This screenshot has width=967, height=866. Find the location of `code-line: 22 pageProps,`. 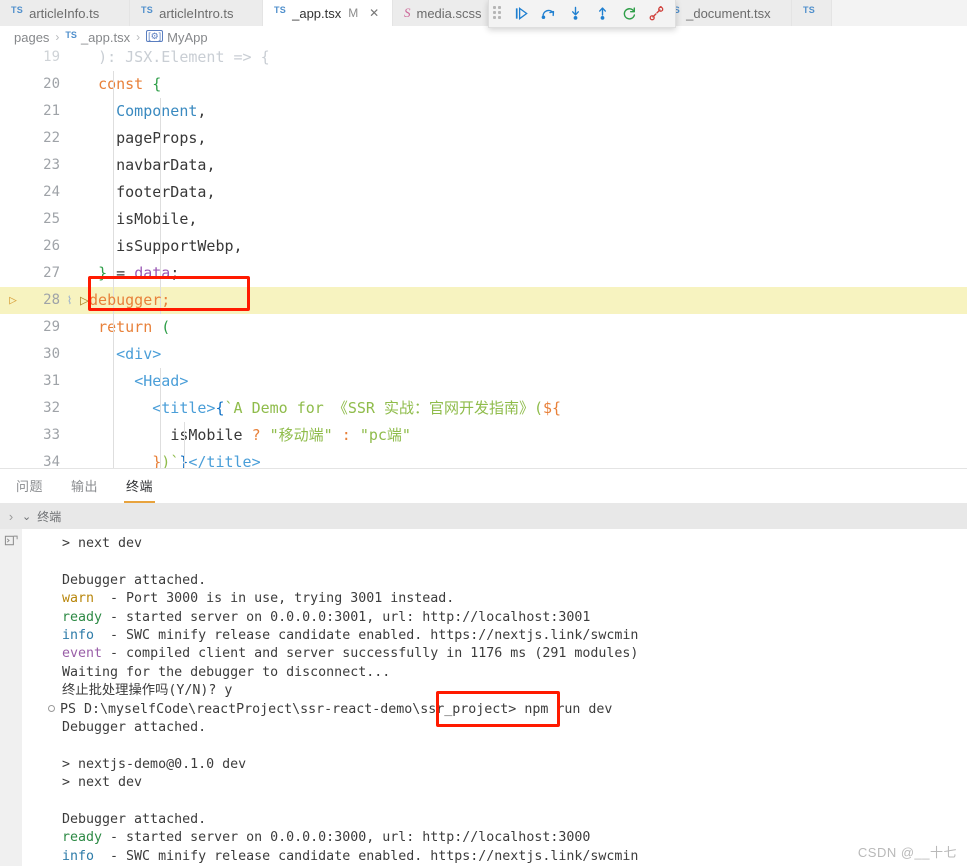

code-line: 22 pageProps, is located at coordinates (483, 138).